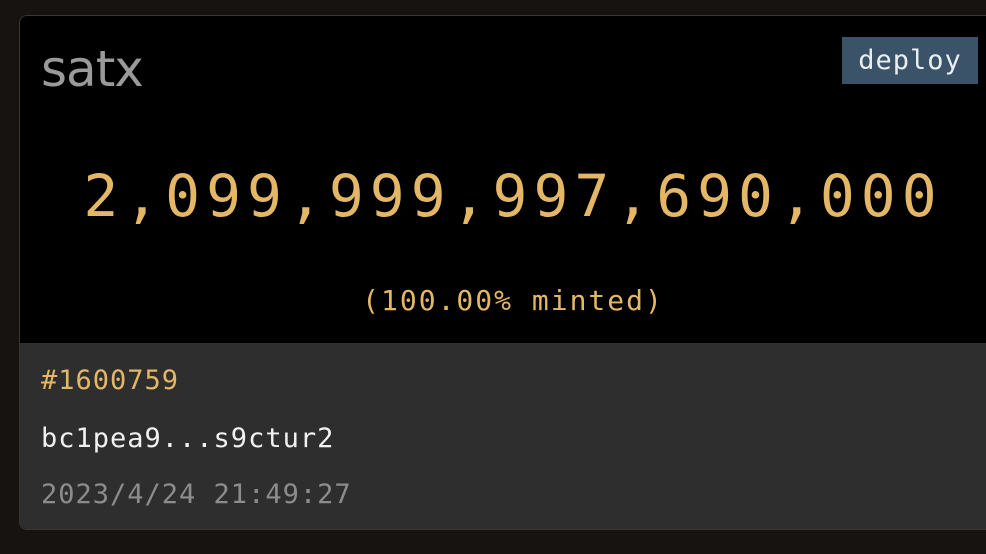 The image size is (986, 554). Describe the element at coordinates (110, 381) in the screenshot. I see `inscription-number: #1600759` at that location.